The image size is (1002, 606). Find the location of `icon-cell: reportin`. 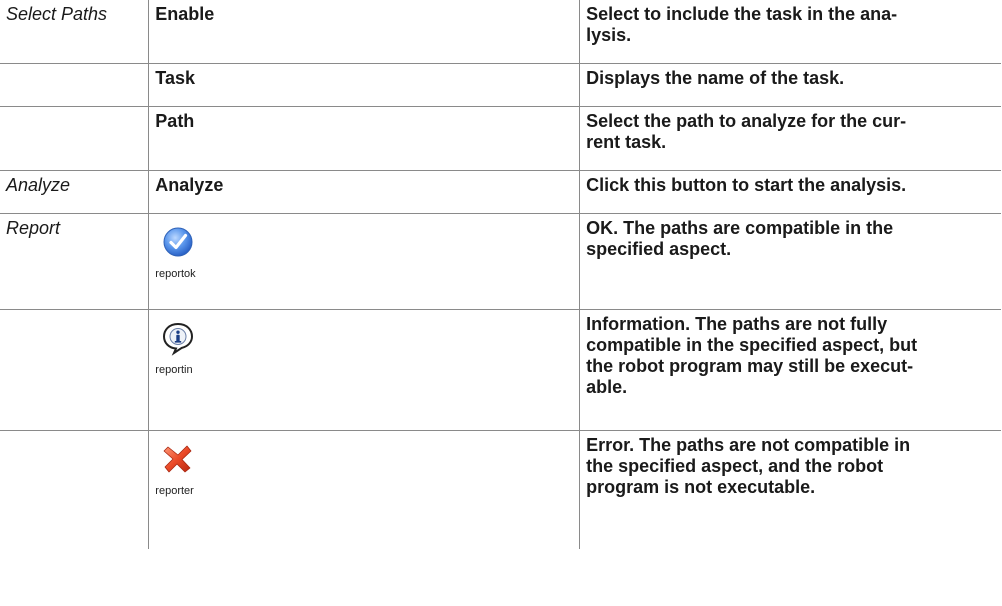

icon-cell: reportin is located at coordinates (364, 370).